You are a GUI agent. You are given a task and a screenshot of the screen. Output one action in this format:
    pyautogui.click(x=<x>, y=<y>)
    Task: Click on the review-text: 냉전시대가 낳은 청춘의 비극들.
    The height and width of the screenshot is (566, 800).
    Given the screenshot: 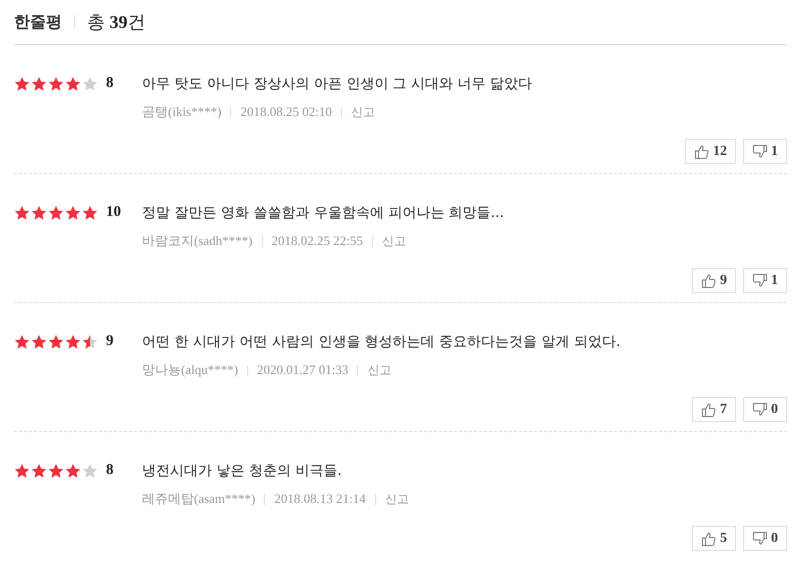 What is the action you would take?
    pyautogui.click(x=242, y=471)
    